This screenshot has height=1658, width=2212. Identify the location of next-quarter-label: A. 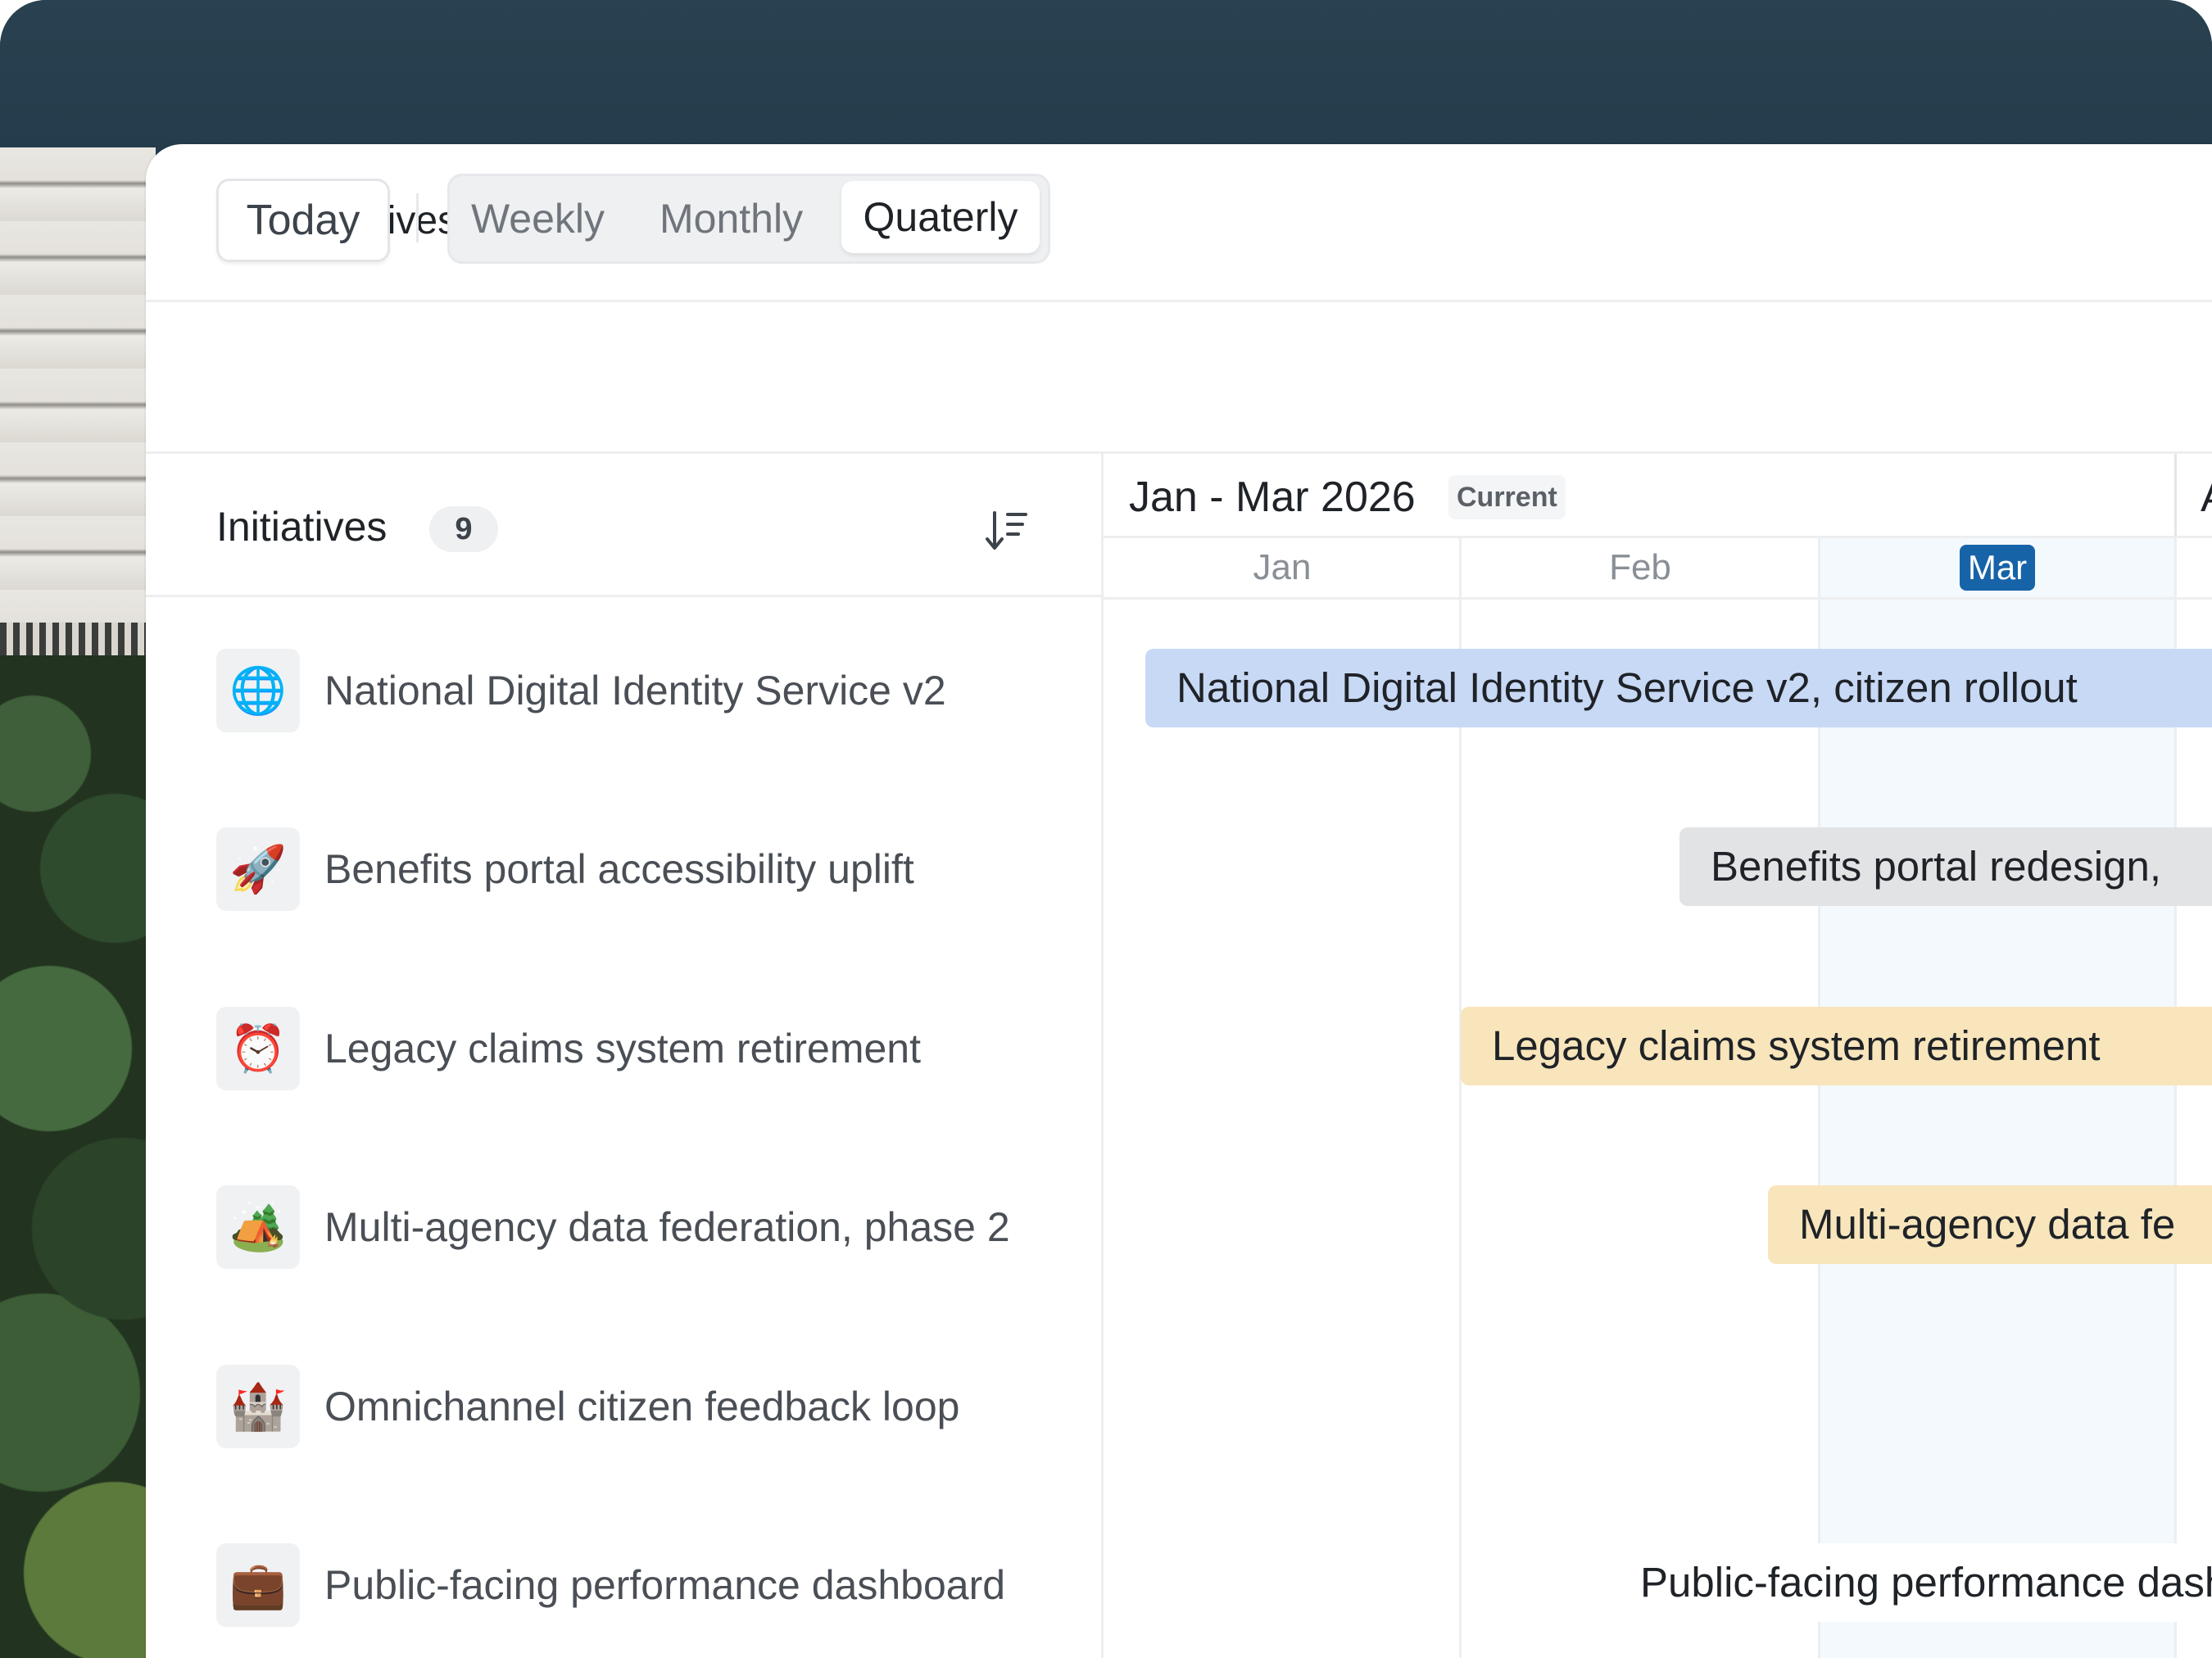
(2206, 497).